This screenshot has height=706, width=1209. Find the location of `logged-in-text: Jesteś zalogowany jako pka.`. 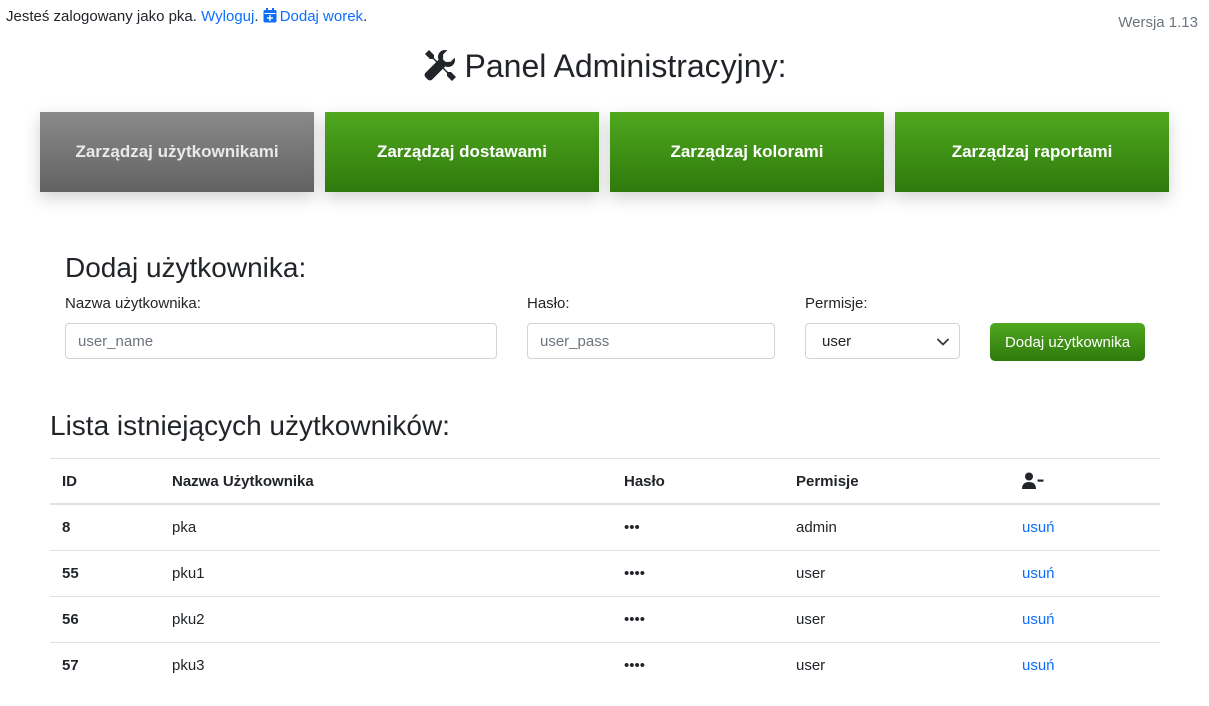

logged-in-text: Jesteś zalogowany jako pka. is located at coordinates (101, 16).